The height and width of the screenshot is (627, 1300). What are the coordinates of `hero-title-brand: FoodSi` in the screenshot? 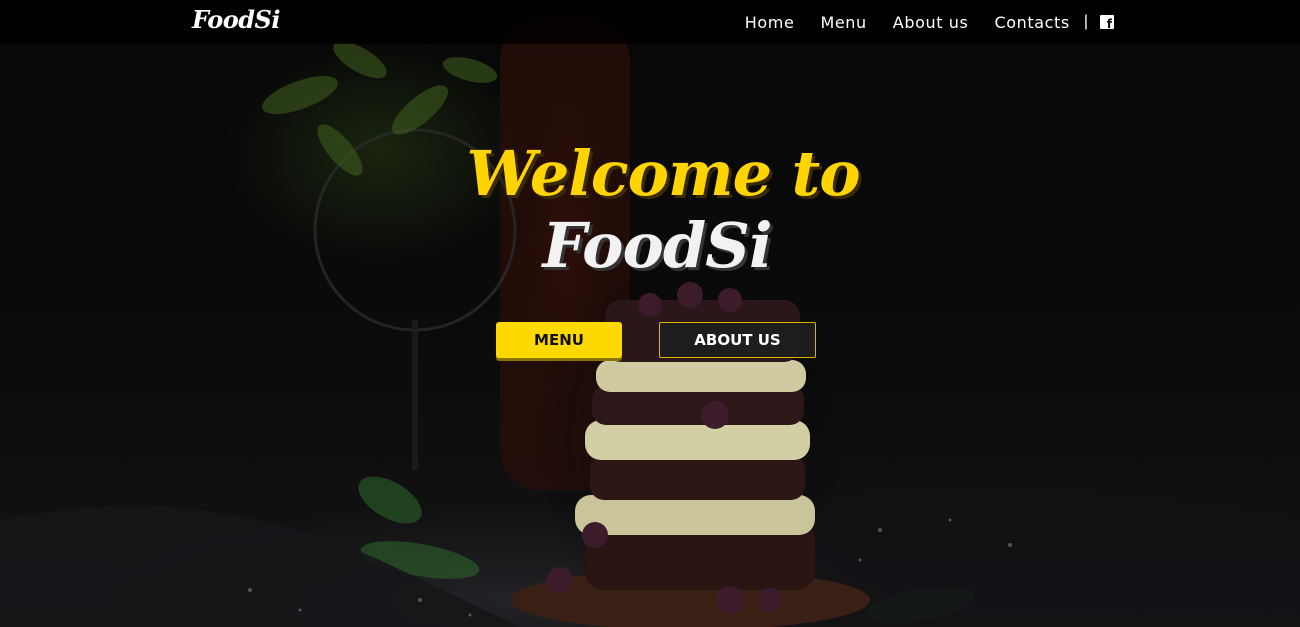 It's located at (657, 246).